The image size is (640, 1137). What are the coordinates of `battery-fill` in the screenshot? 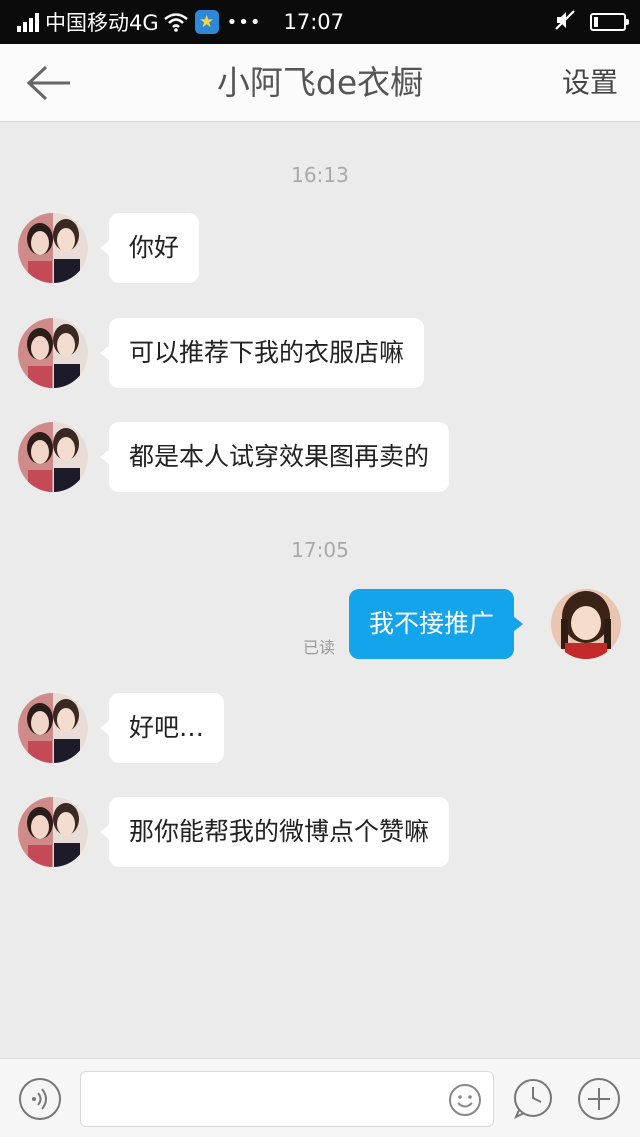 It's located at (596, 22).